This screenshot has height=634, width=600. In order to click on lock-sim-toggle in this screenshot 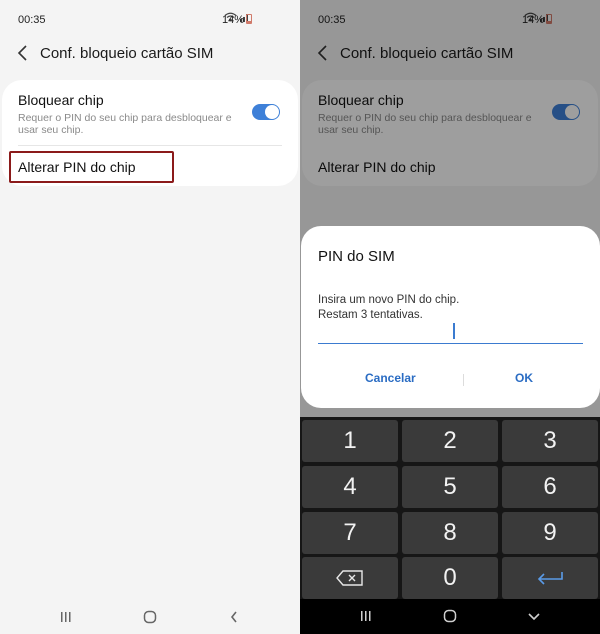, I will do `click(266, 112)`.